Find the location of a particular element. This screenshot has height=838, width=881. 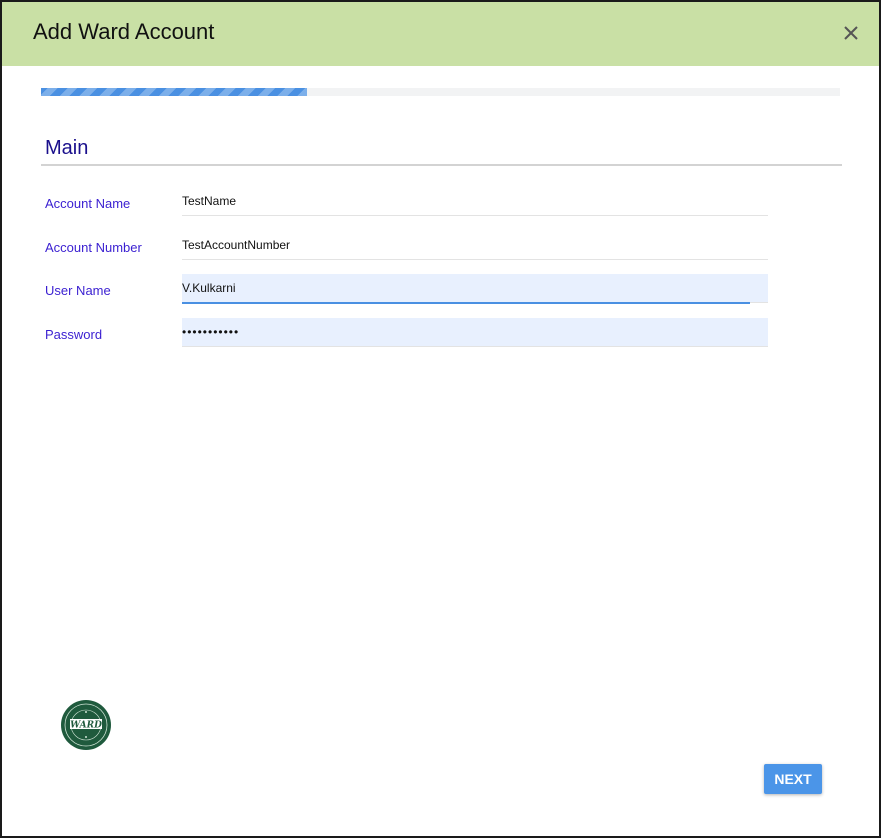

dialog-header: Add Ward Account is located at coordinates (440, 34).